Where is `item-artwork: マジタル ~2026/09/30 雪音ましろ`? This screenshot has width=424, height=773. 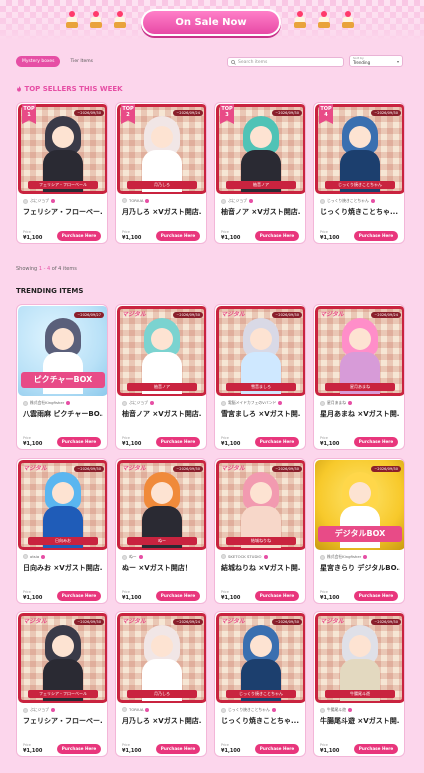 item-artwork: マジタル ~2026/09/30 雪音ましろ is located at coordinates (260, 351).